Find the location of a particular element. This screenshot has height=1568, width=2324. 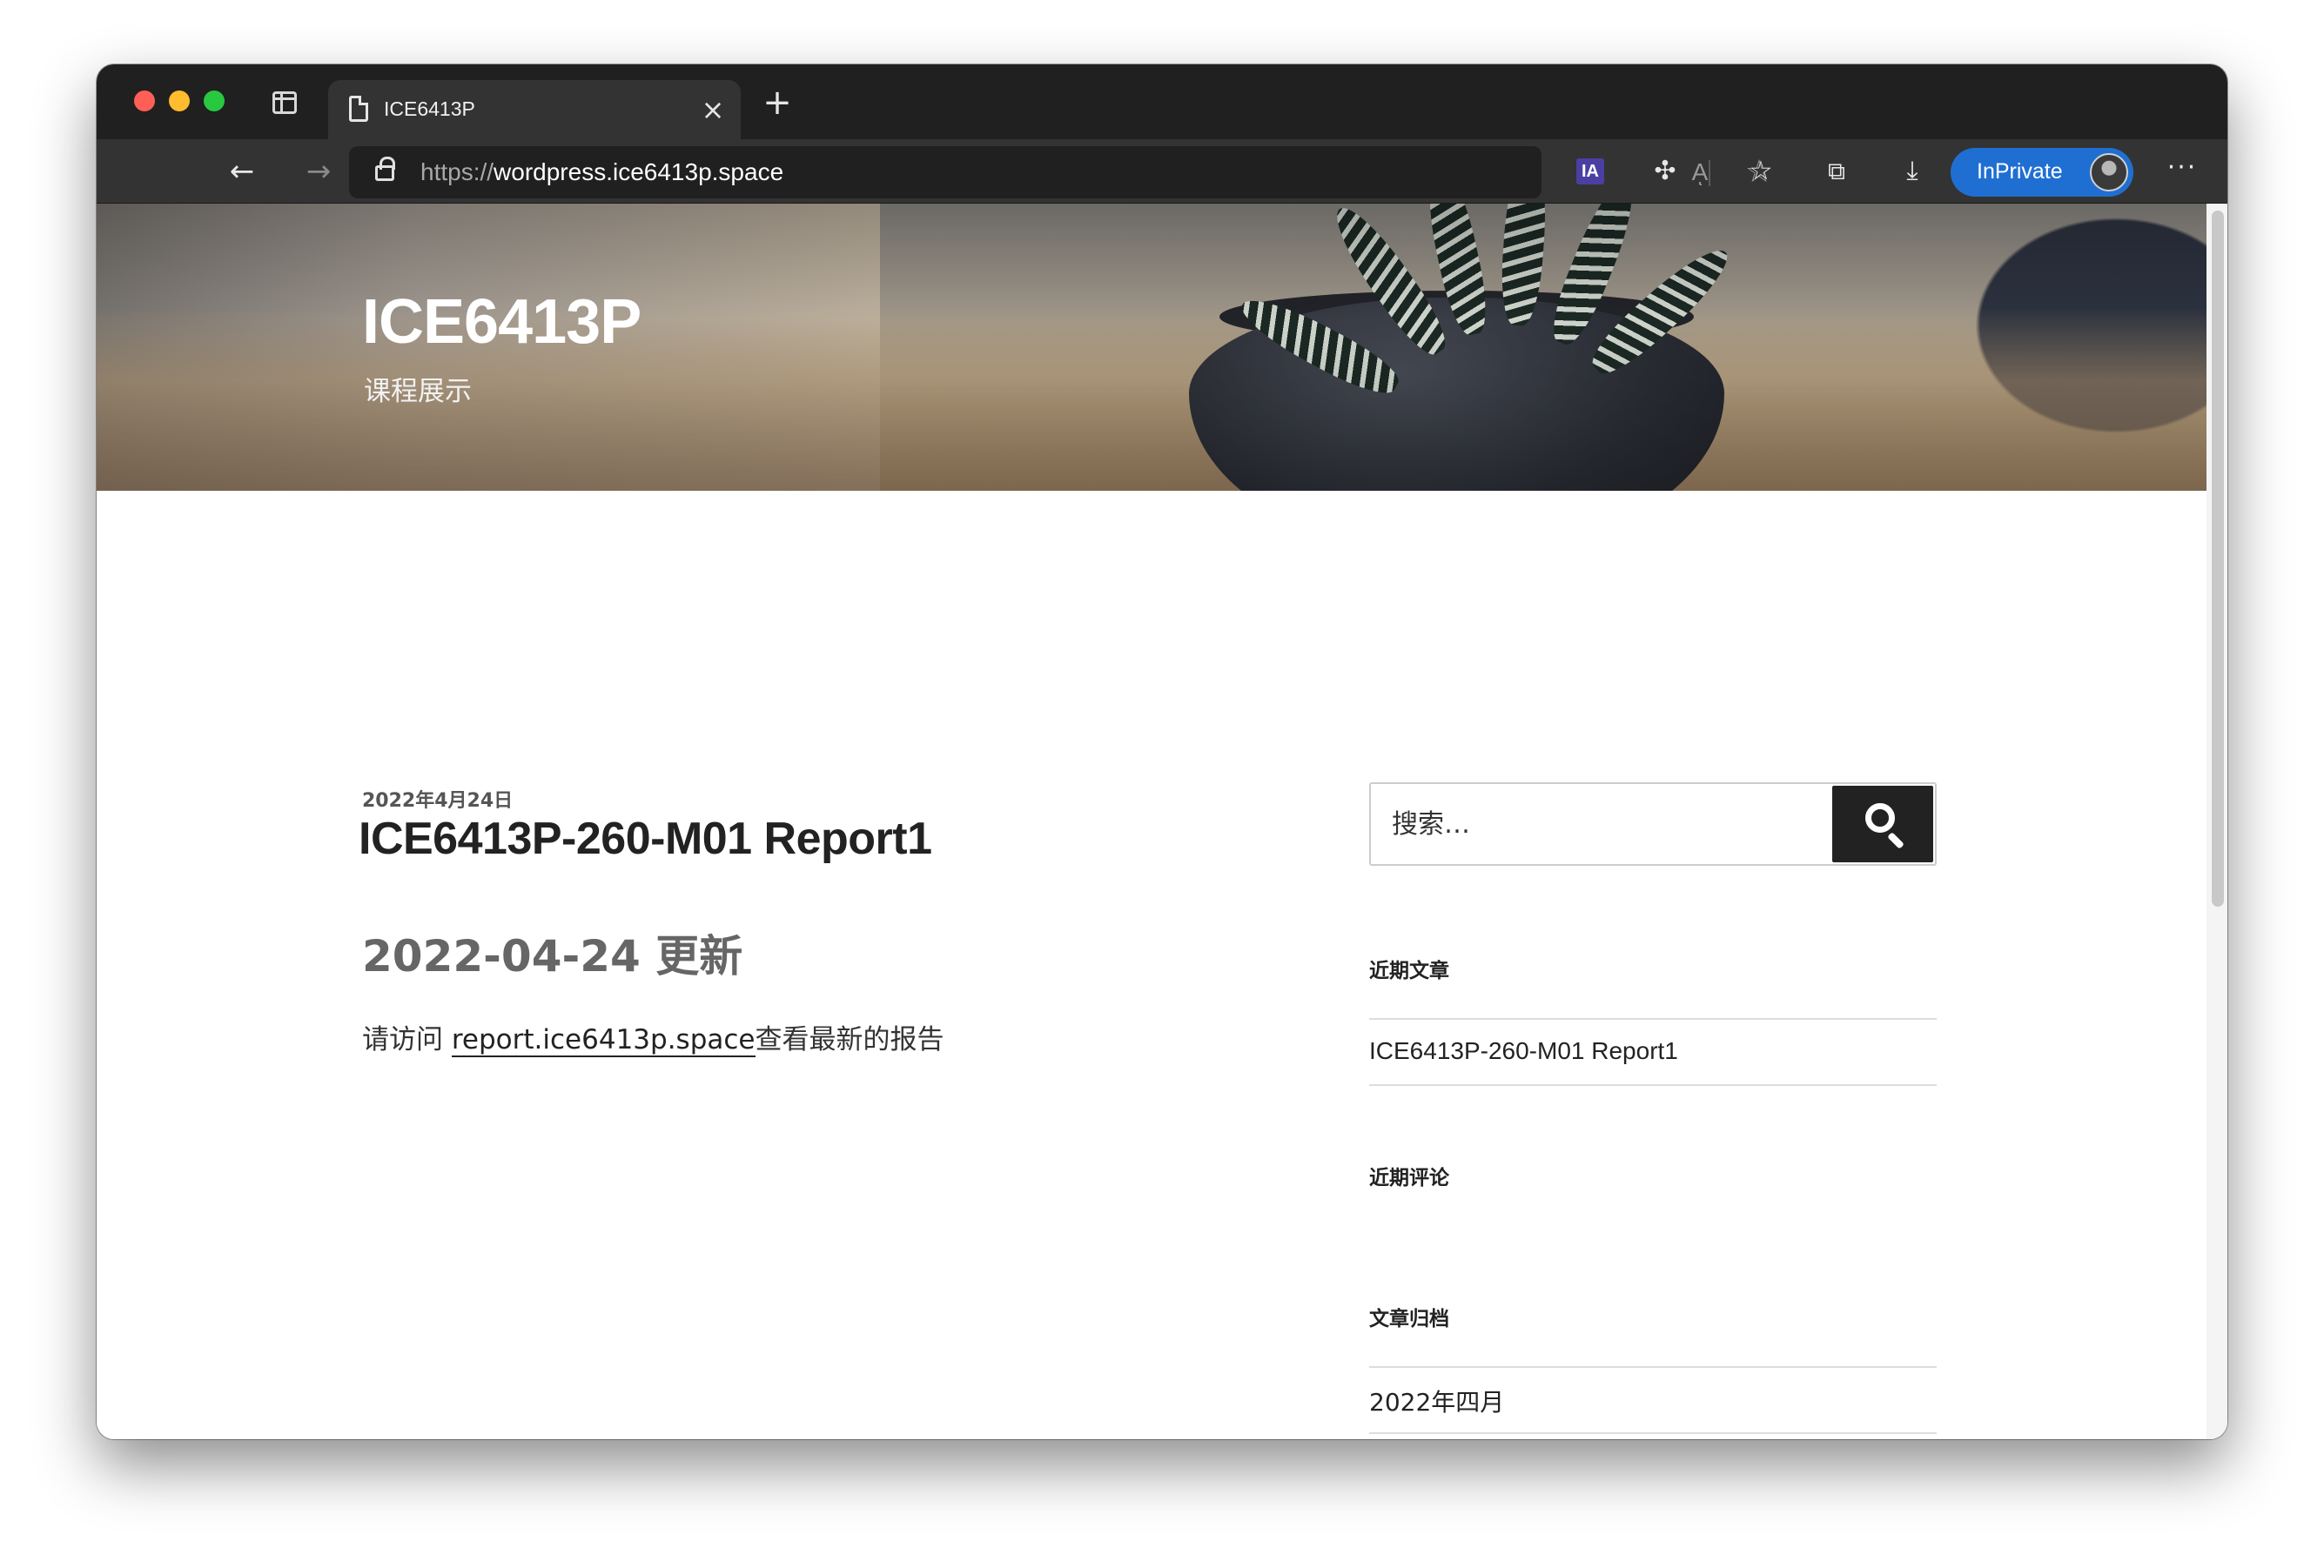

recent-post-link: ICE6413P-260-M01 Report1 is located at coordinates (1523, 1051).